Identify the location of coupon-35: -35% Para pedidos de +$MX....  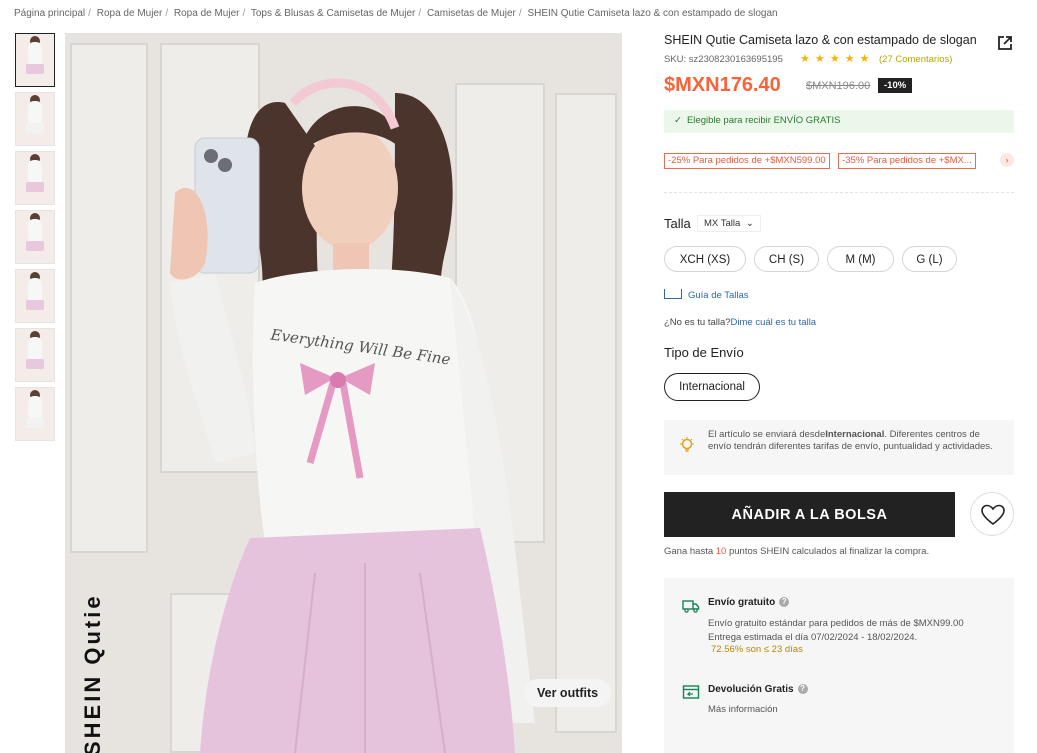
(907, 161).